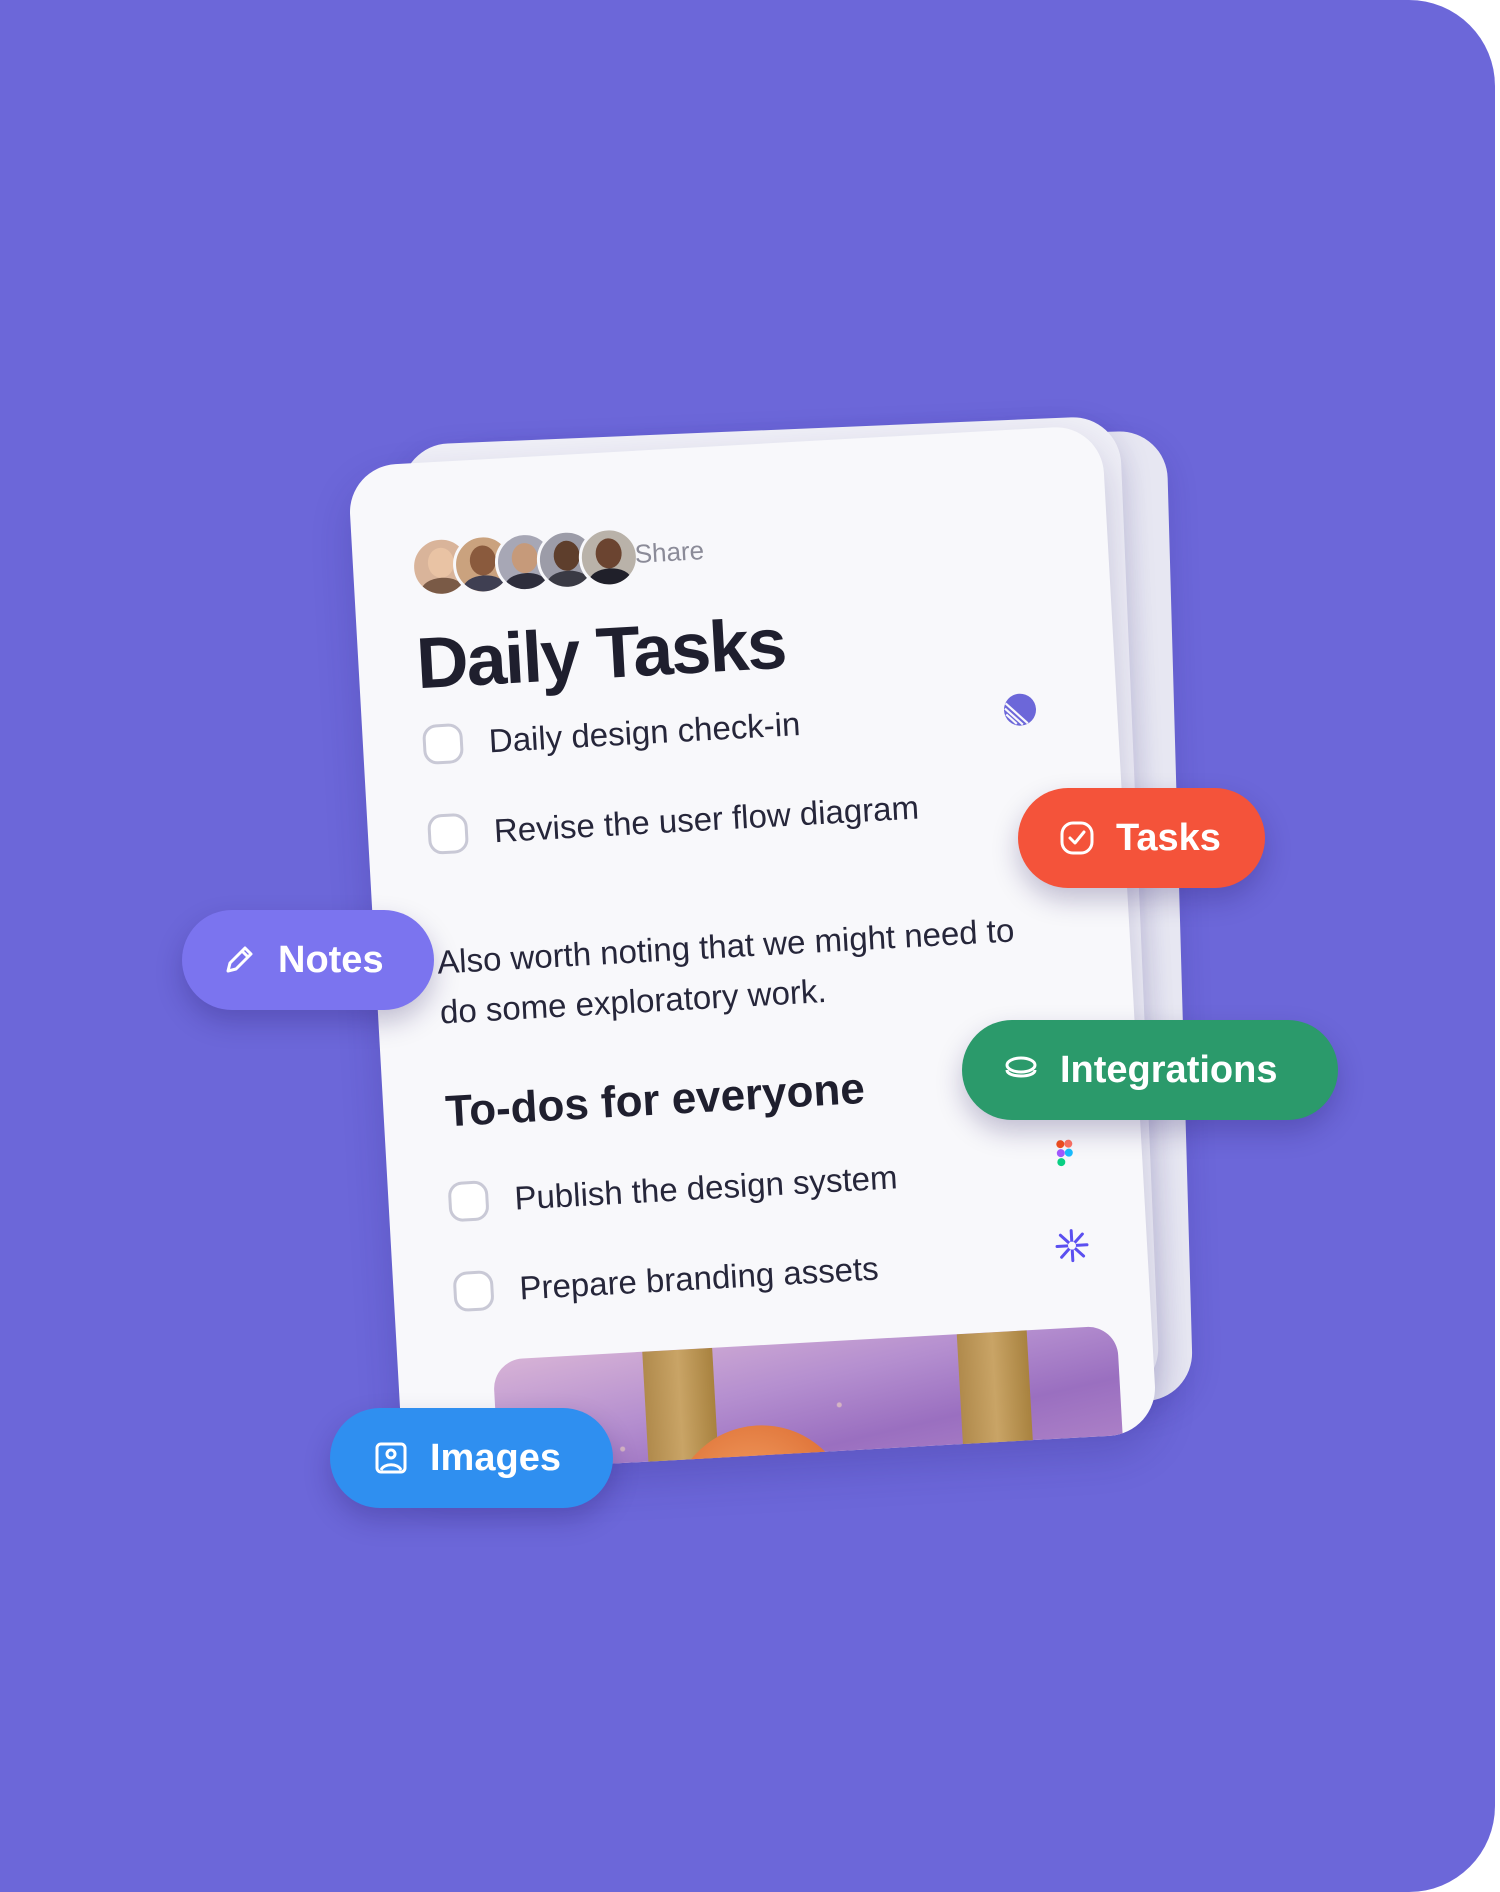 The width and height of the screenshot is (1500, 1892). Describe the element at coordinates (699, 1278) in the screenshot. I see `todo-label: Prepare branding assets` at that location.